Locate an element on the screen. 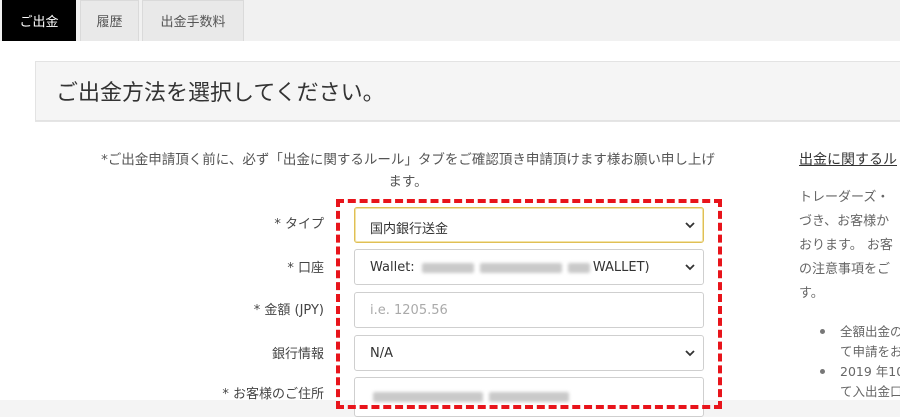 Image resolution: width=900 pixels, height=417 pixels. tab-history: 履歴 is located at coordinates (109, 20).